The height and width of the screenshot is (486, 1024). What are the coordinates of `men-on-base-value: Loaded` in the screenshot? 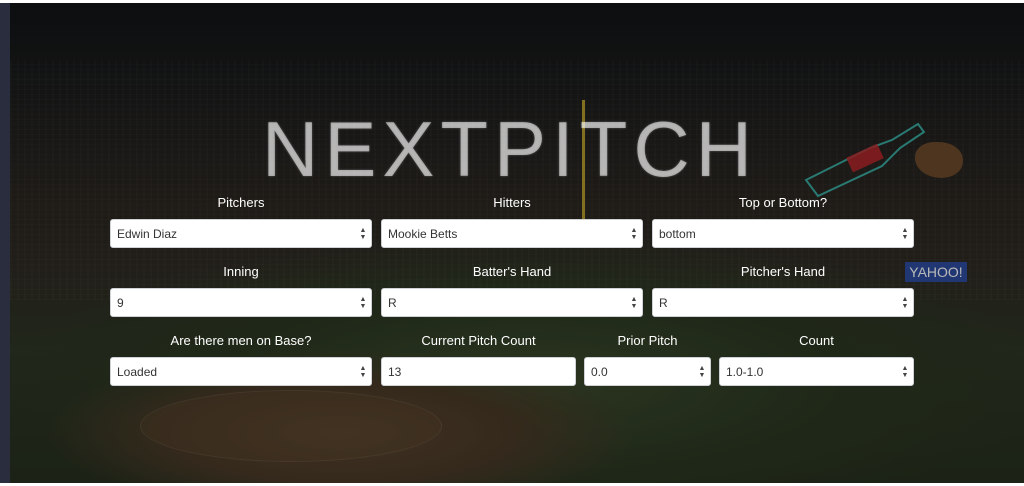 It's located at (137, 372).